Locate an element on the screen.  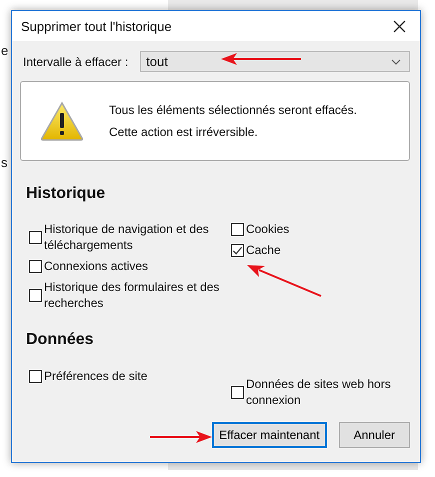
close-icon is located at coordinates (399, 26).